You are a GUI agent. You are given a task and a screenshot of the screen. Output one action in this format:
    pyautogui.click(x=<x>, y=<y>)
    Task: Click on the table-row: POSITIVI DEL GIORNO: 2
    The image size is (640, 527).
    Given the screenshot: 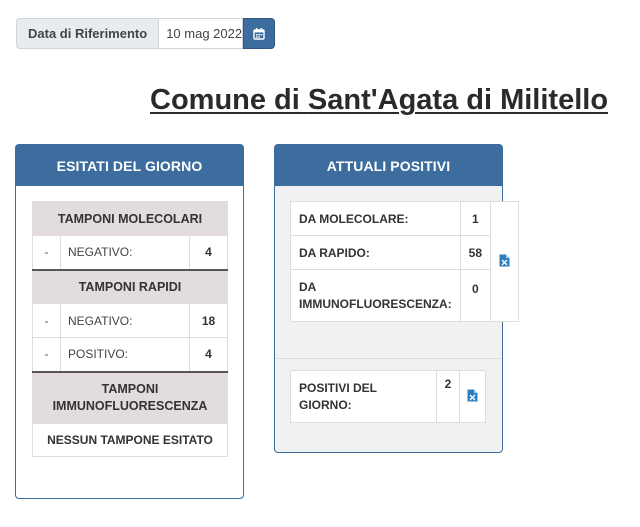 What is the action you would take?
    pyautogui.click(x=388, y=396)
    